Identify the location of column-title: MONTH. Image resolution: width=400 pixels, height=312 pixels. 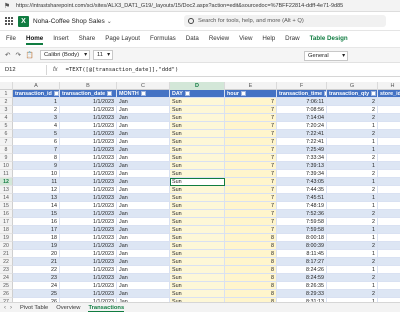
(143, 94).